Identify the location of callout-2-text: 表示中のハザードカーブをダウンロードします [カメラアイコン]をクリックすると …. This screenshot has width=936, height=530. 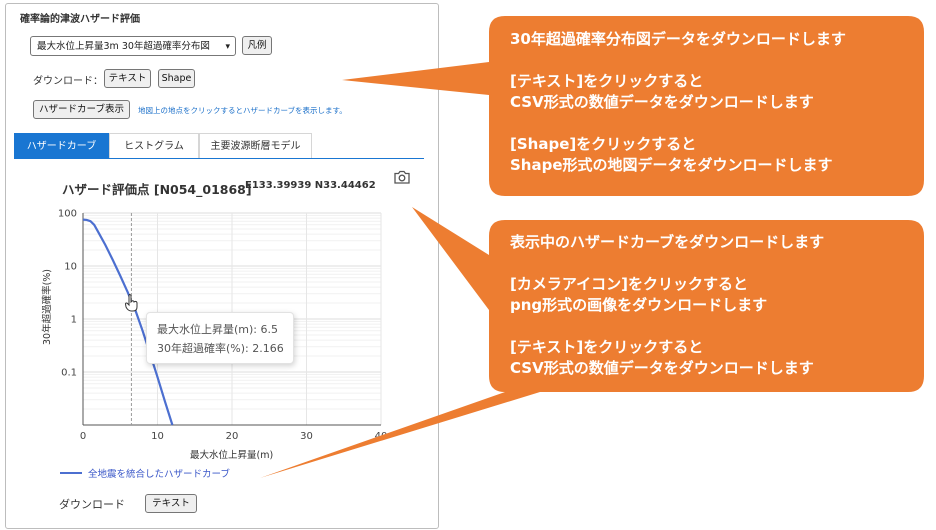
(667, 305).